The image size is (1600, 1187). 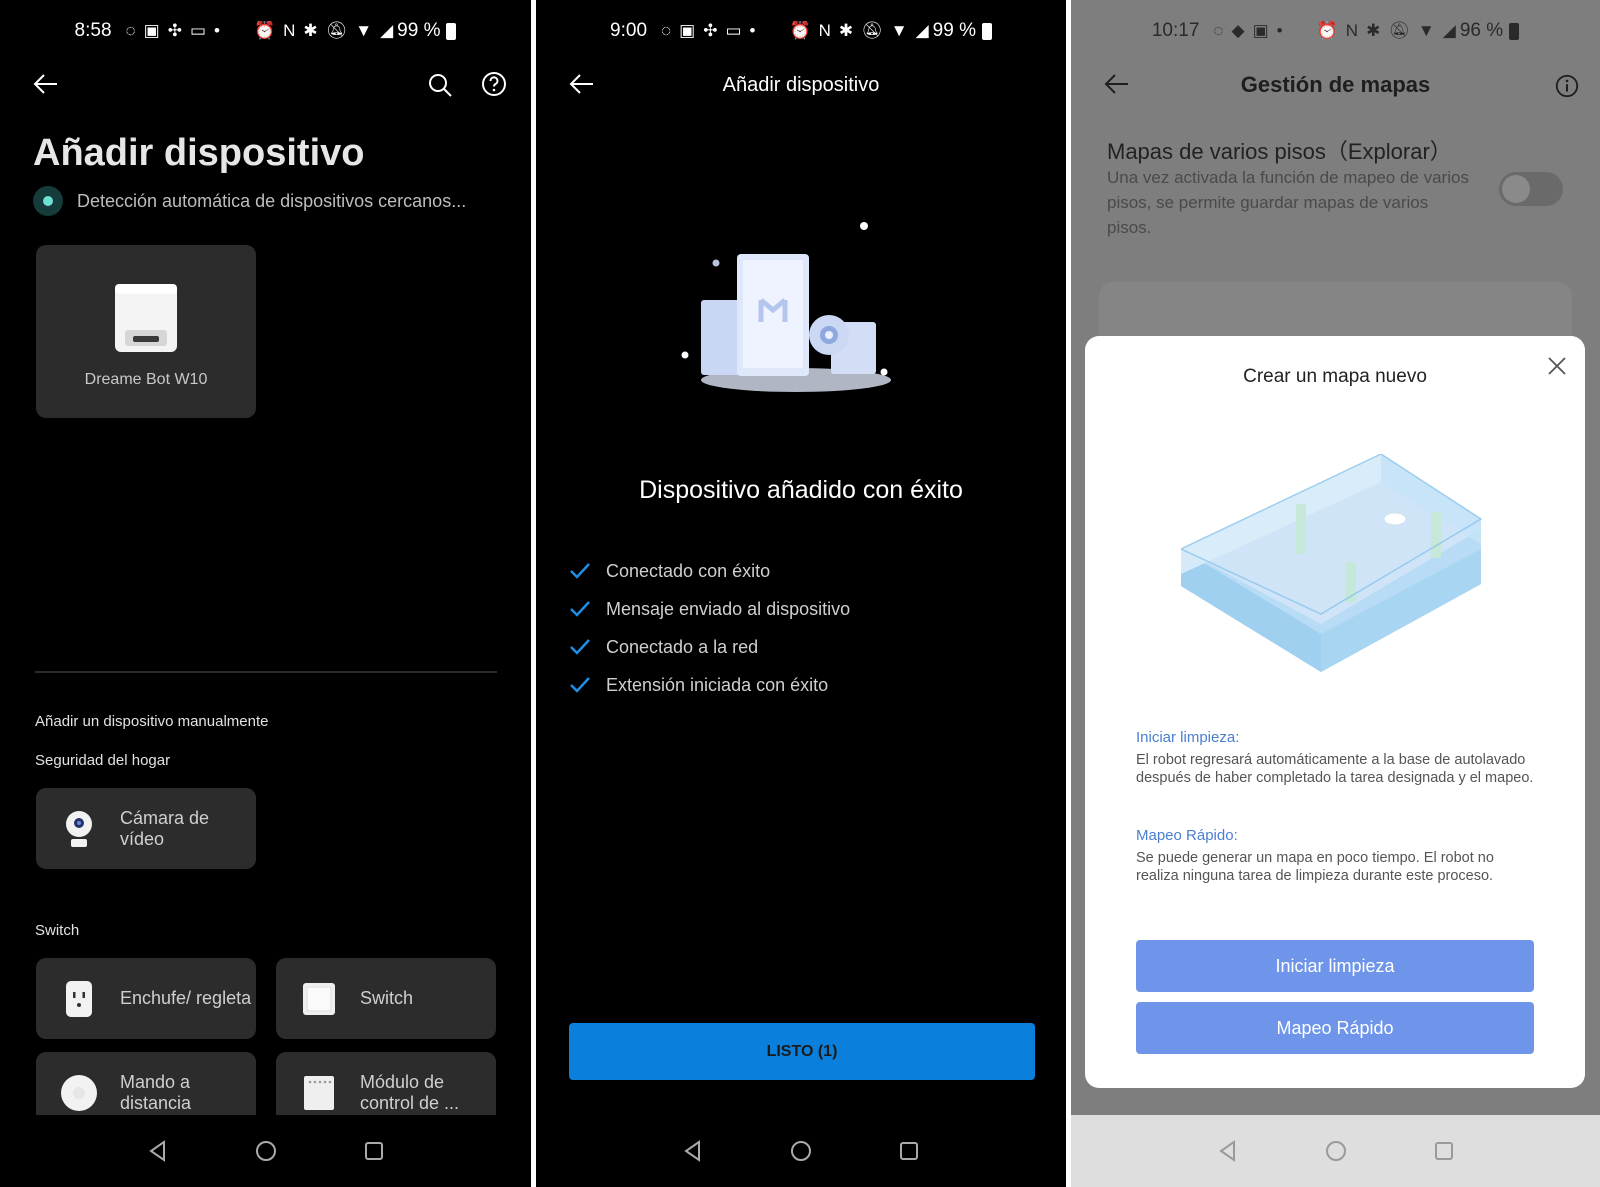 I want to click on info-icon, so click(x=1567, y=88).